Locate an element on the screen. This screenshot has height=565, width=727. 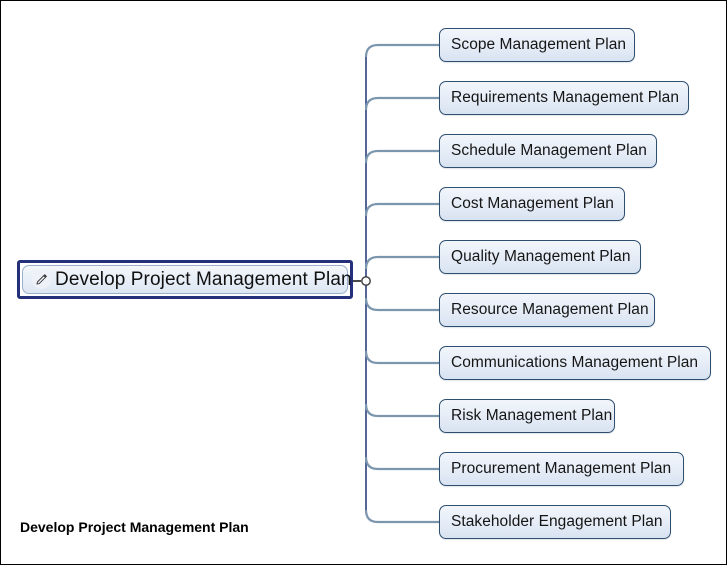
child-node: Resource Management Plan is located at coordinates (547, 310).